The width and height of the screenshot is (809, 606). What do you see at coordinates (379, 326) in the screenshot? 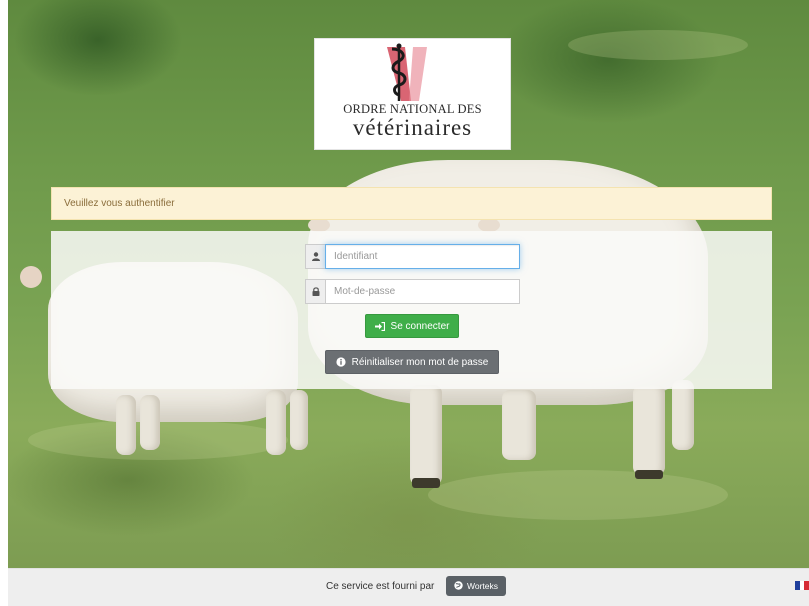
I see `sign-in-icon` at bounding box center [379, 326].